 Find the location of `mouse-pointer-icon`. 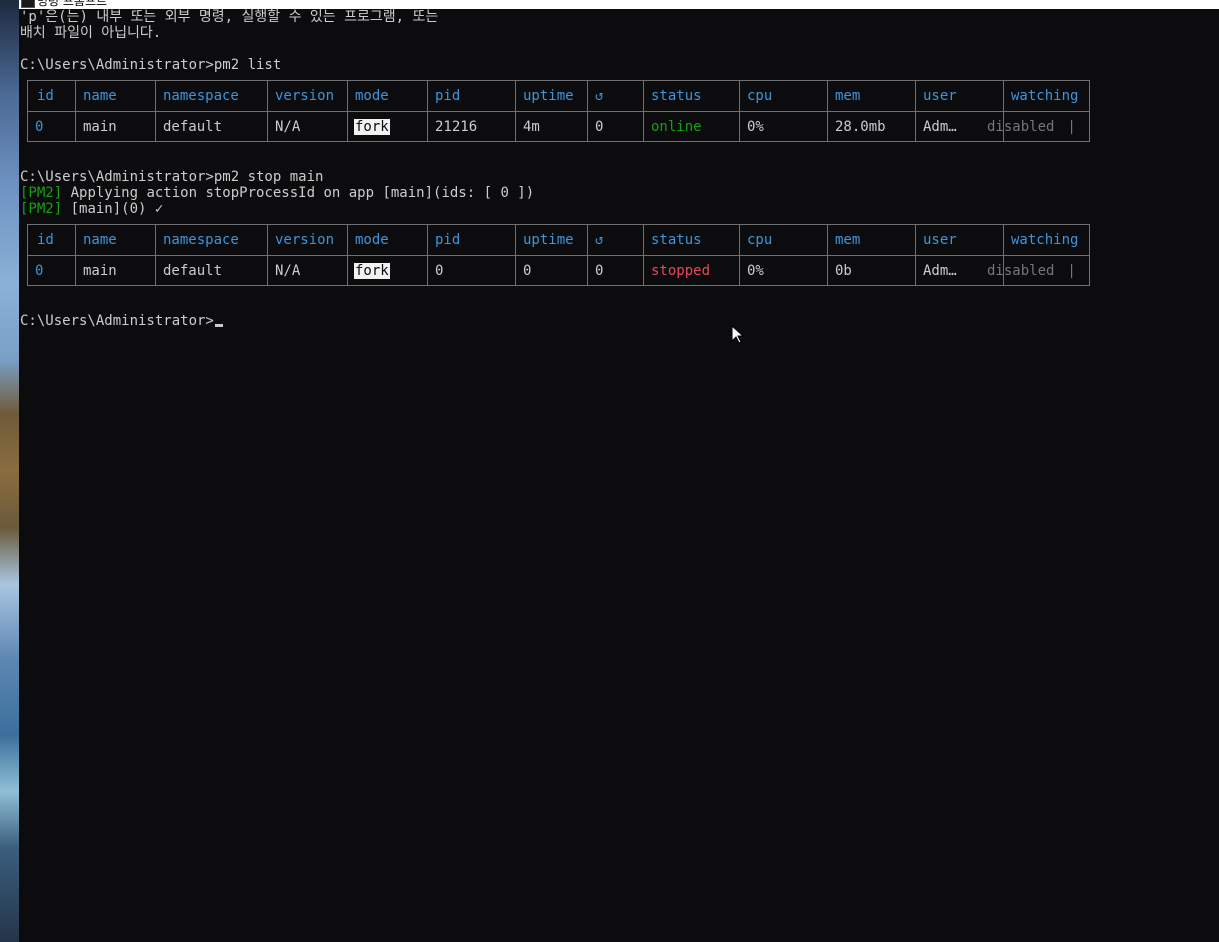

mouse-pointer-icon is located at coordinates (738, 334).